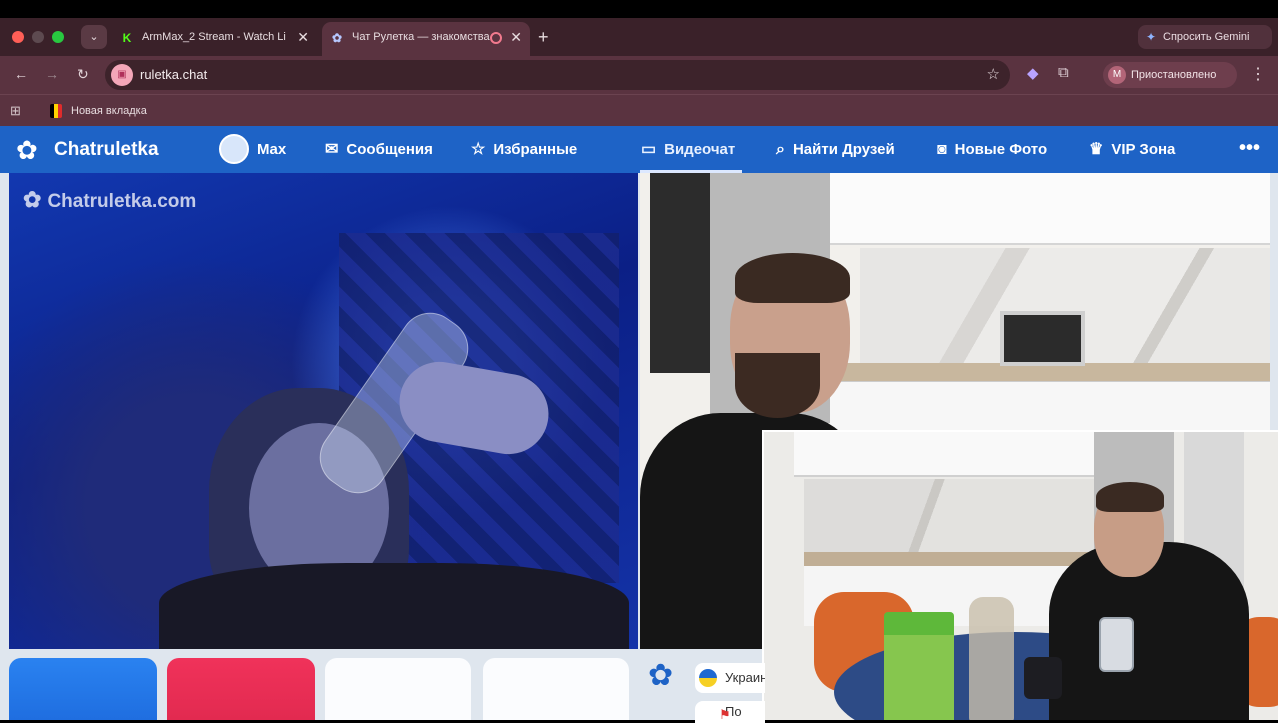 The image size is (1278, 723). What do you see at coordinates (1063, 72) in the screenshot?
I see `extensions-puzzle-icon: ⧉` at bounding box center [1063, 72].